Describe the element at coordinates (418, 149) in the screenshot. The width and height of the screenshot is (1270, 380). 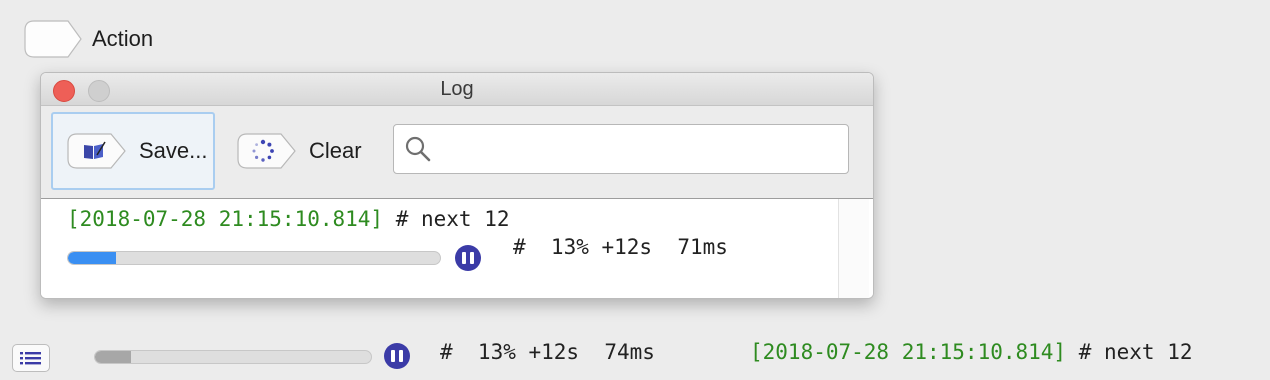
I see `search-icon` at that location.